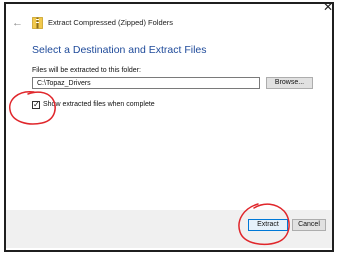  I want to click on close-icon: ✕, so click(328, 7).